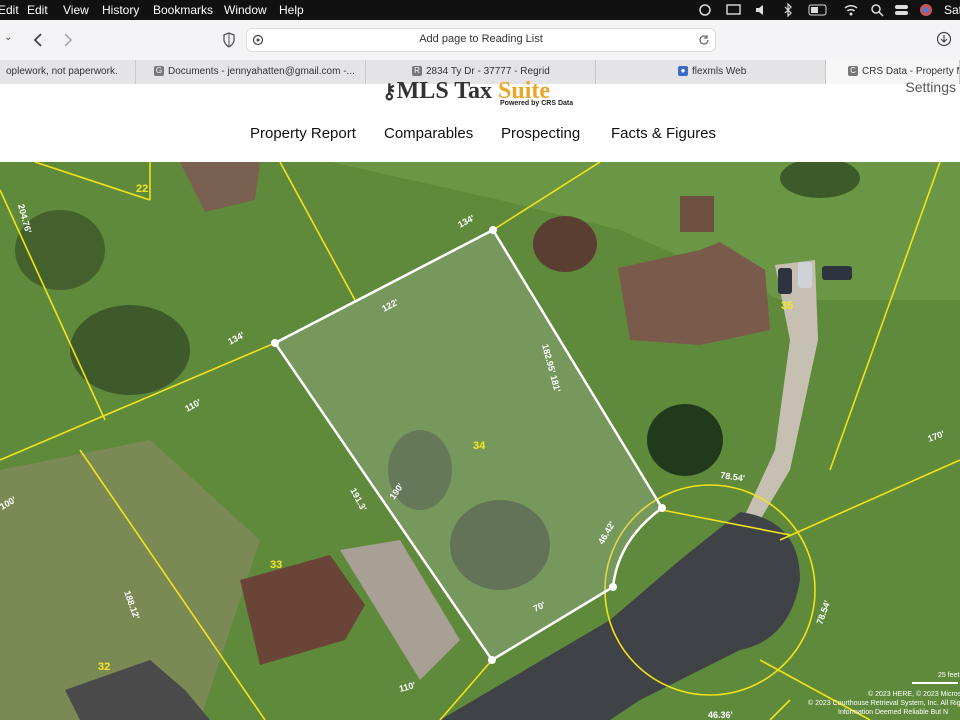 Image resolution: width=960 pixels, height=720 pixels. I want to click on menu-view: View, so click(76, 10).